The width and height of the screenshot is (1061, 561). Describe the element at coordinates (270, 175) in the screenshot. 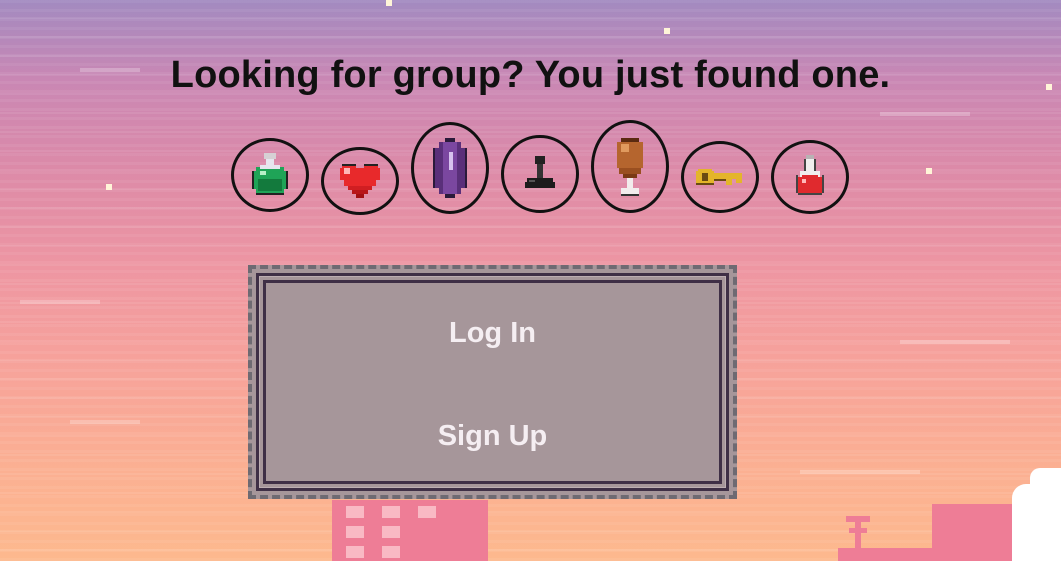

I see `green-potion-icon` at that location.